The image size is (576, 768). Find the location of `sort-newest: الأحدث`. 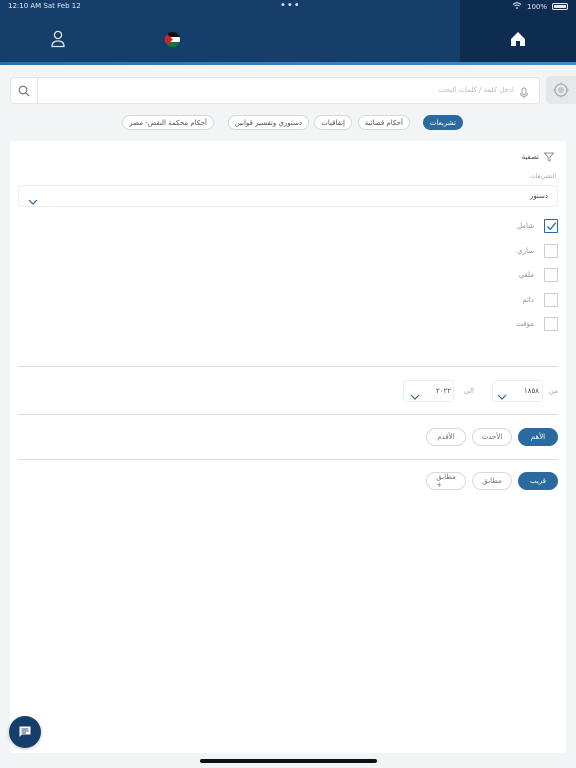

sort-newest: الأحدث is located at coordinates (492, 437).